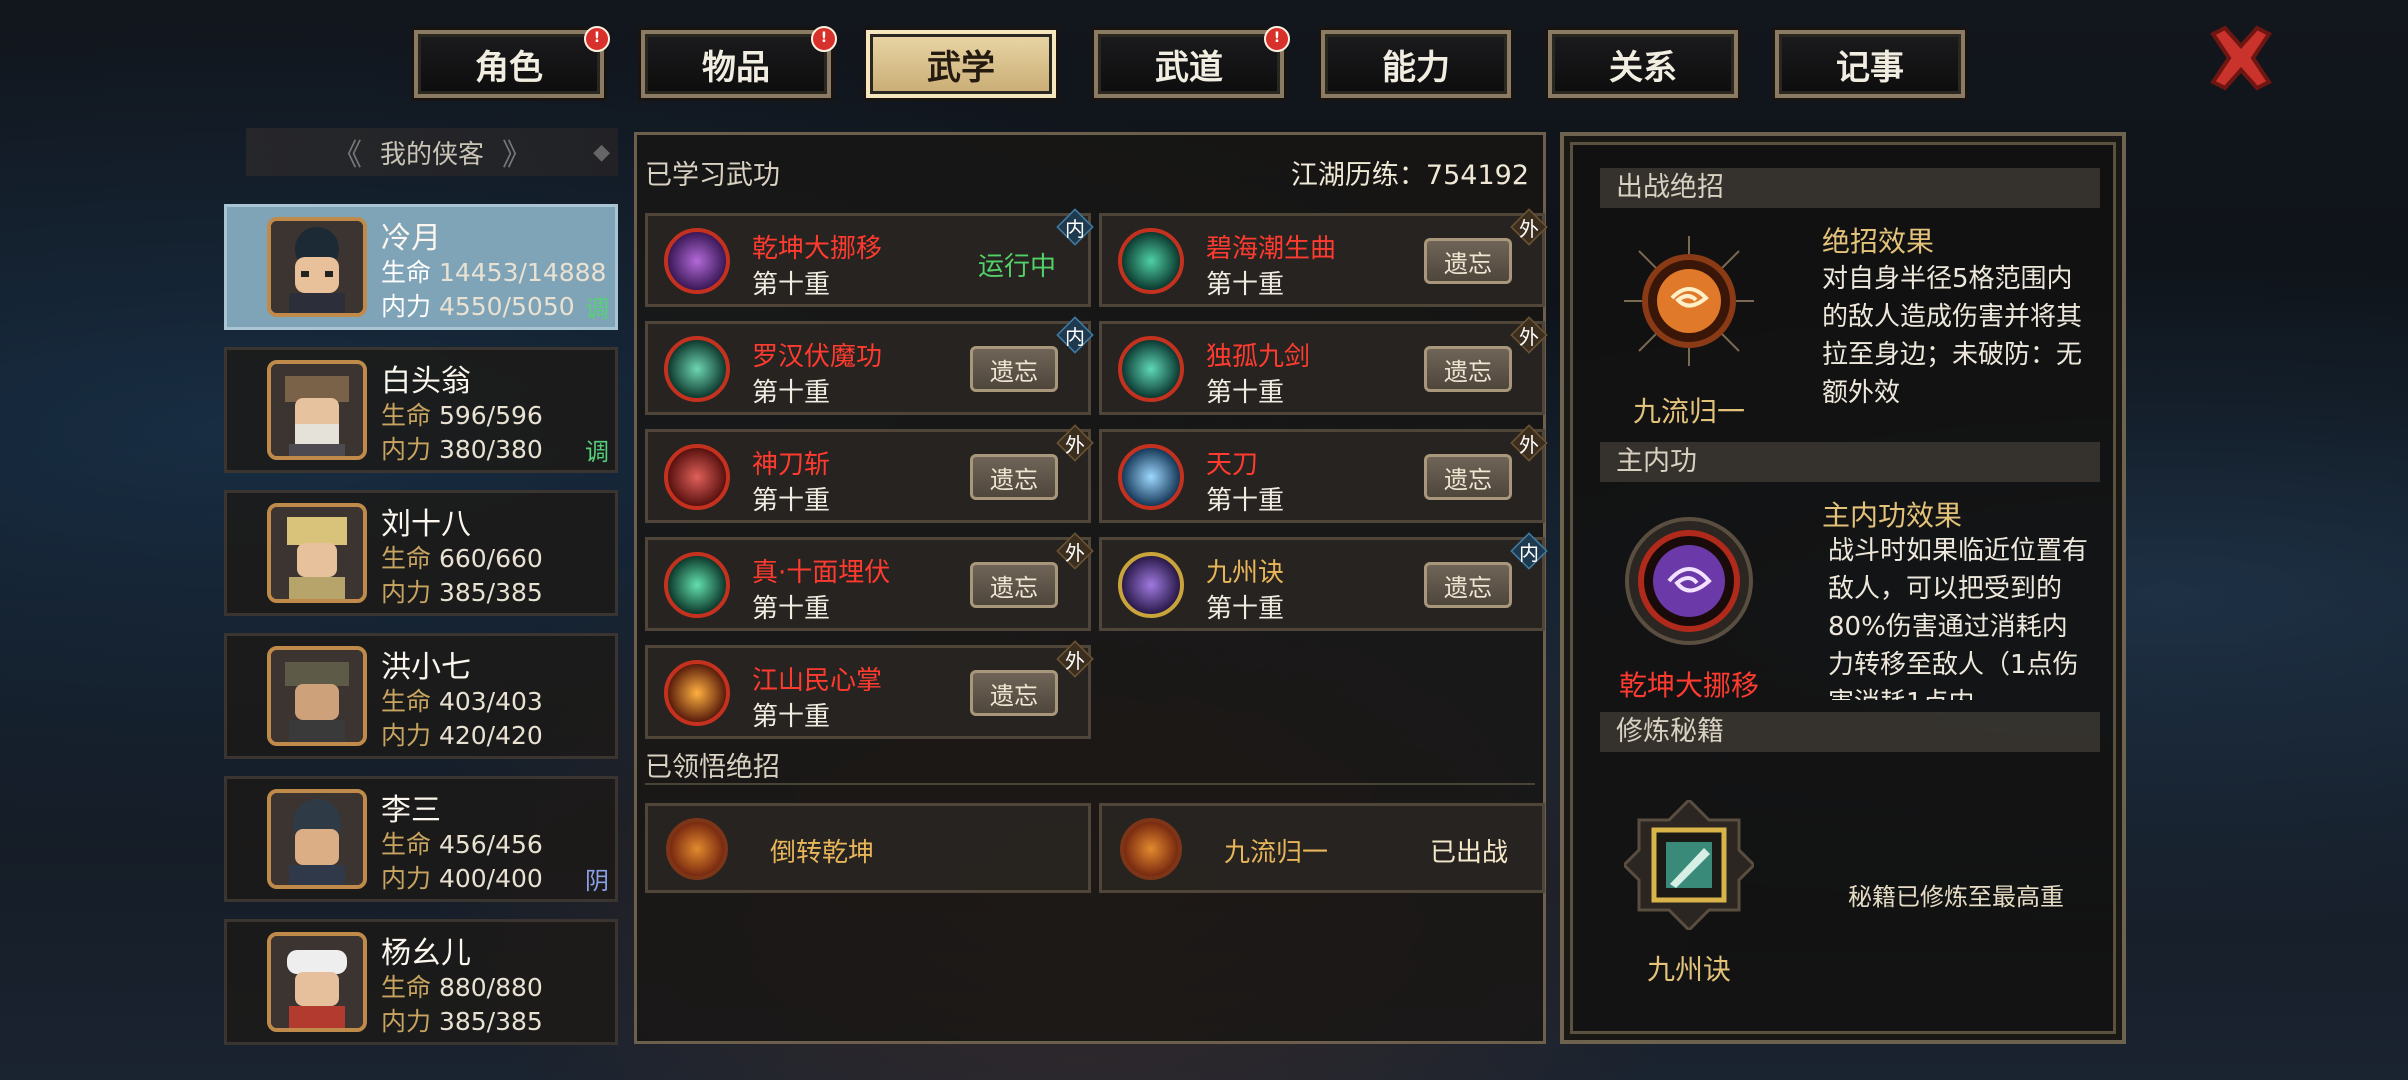 The height and width of the screenshot is (1080, 2408). Describe the element at coordinates (1409, 175) in the screenshot. I see `jianghu-exp: 江湖历练：754192` at that location.